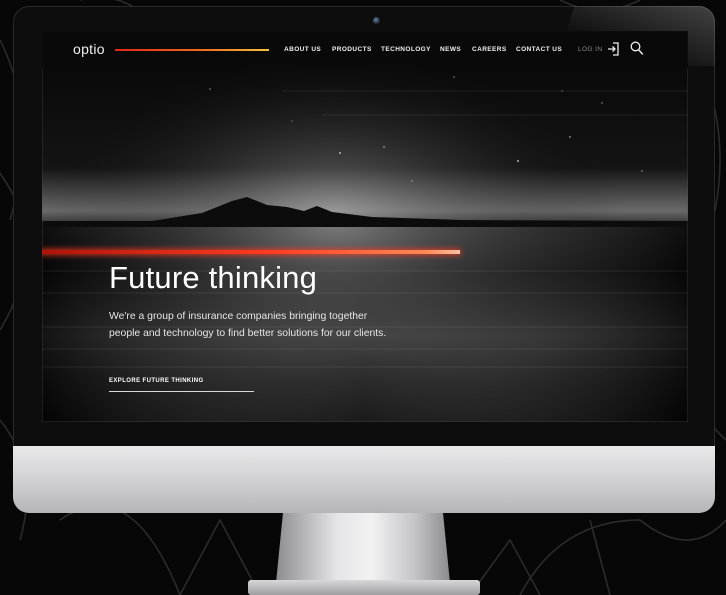  Describe the element at coordinates (637, 48) in the screenshot. I see `search-icon` at that location.